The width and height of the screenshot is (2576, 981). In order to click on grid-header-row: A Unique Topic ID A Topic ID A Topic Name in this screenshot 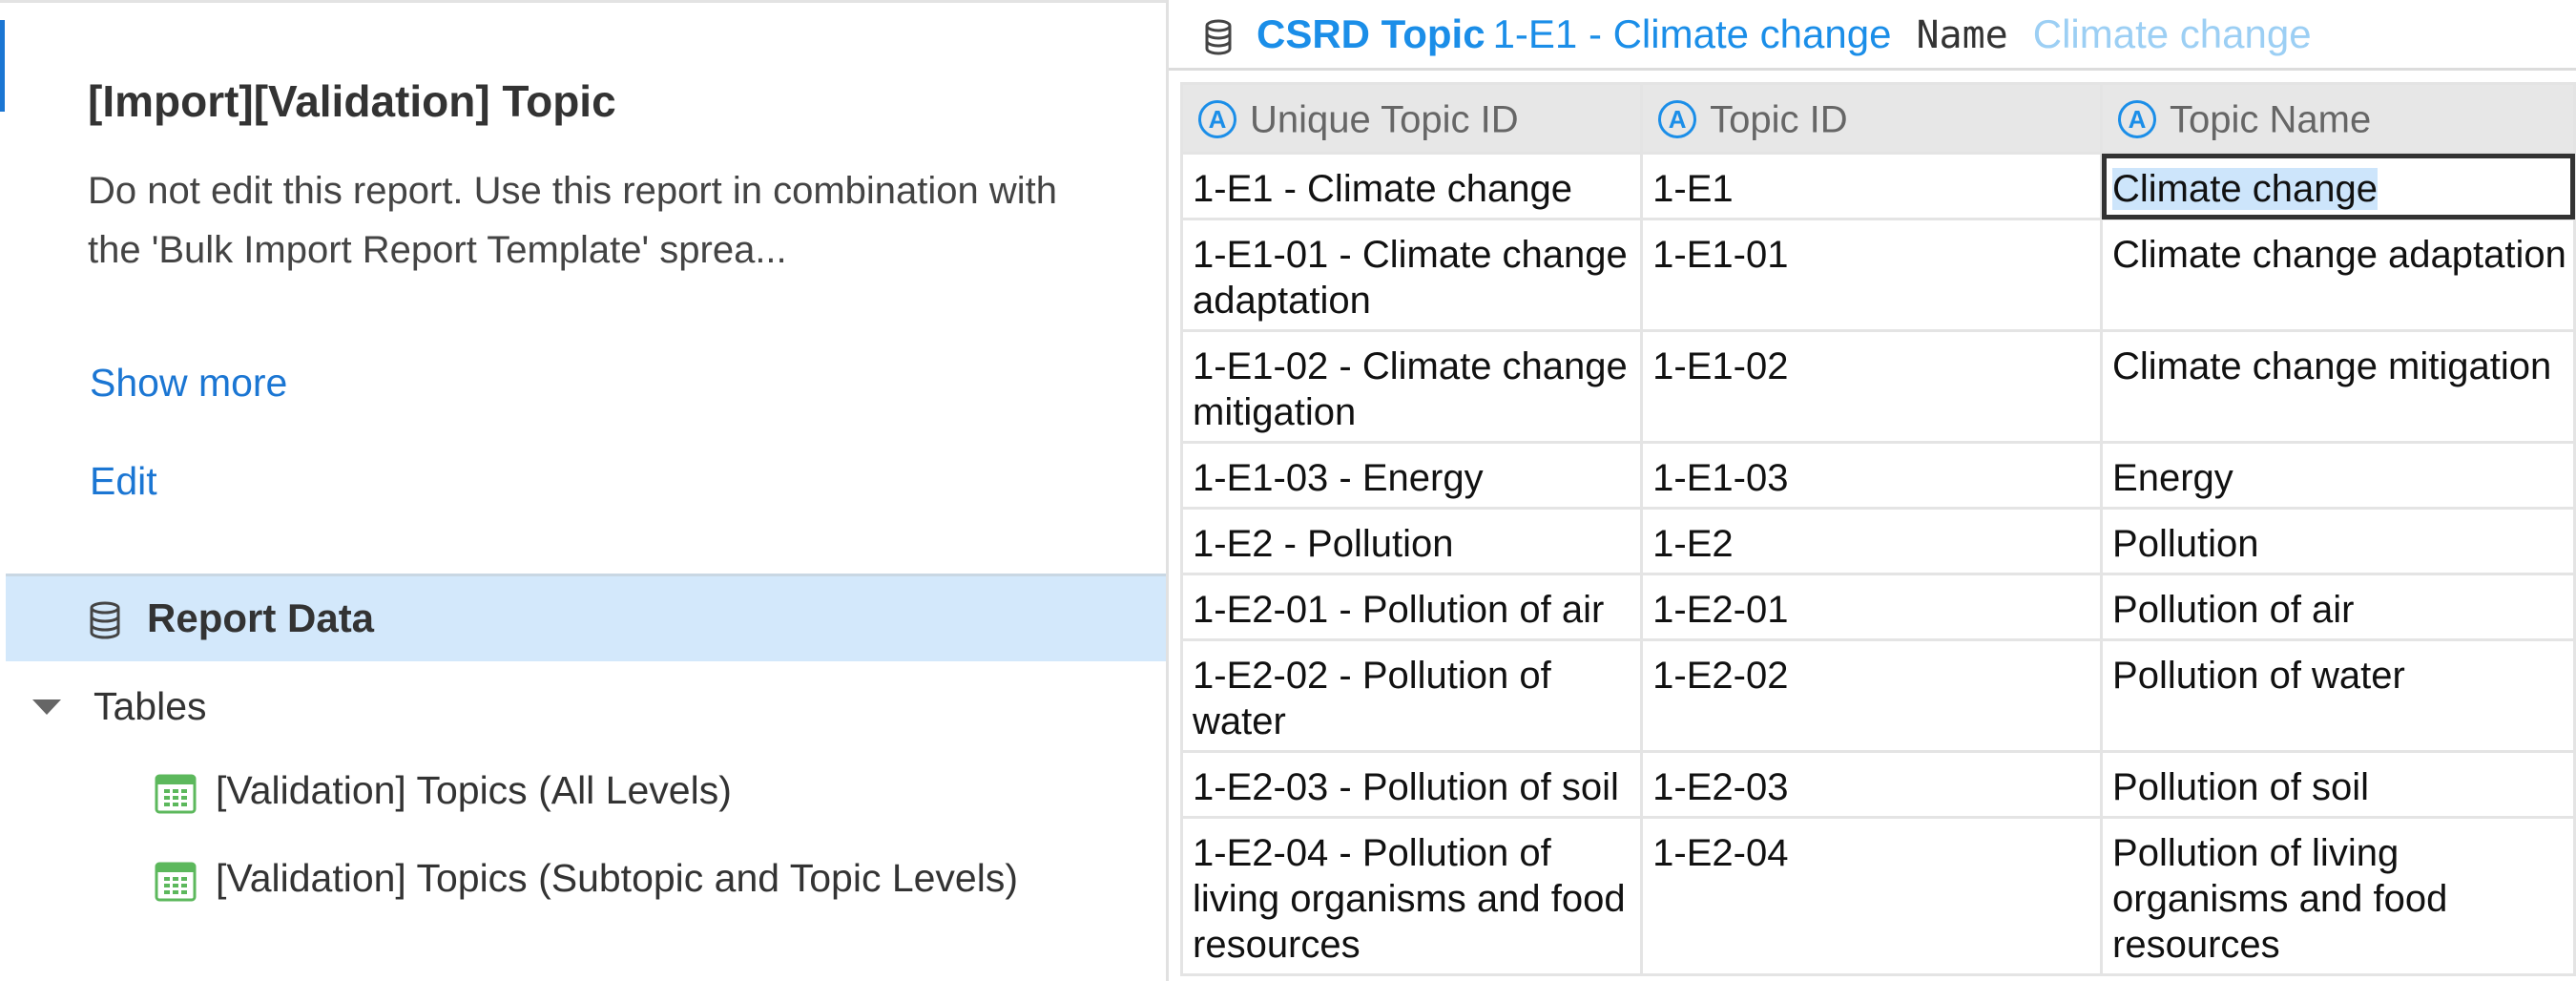, I will do `click(1877, 119)`.